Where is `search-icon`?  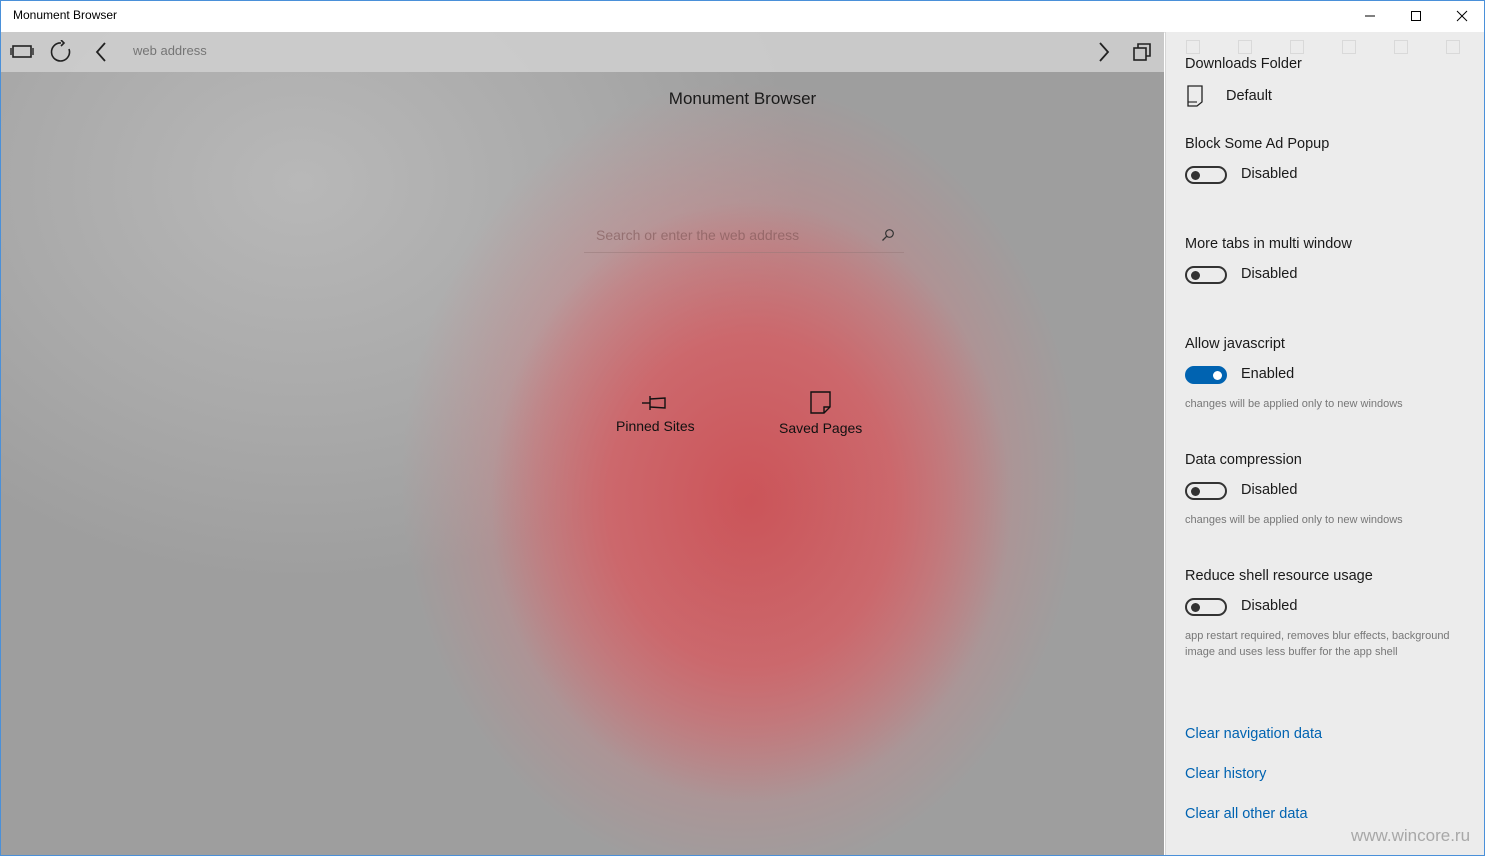 search-icon is located at coordinates (888, 235).